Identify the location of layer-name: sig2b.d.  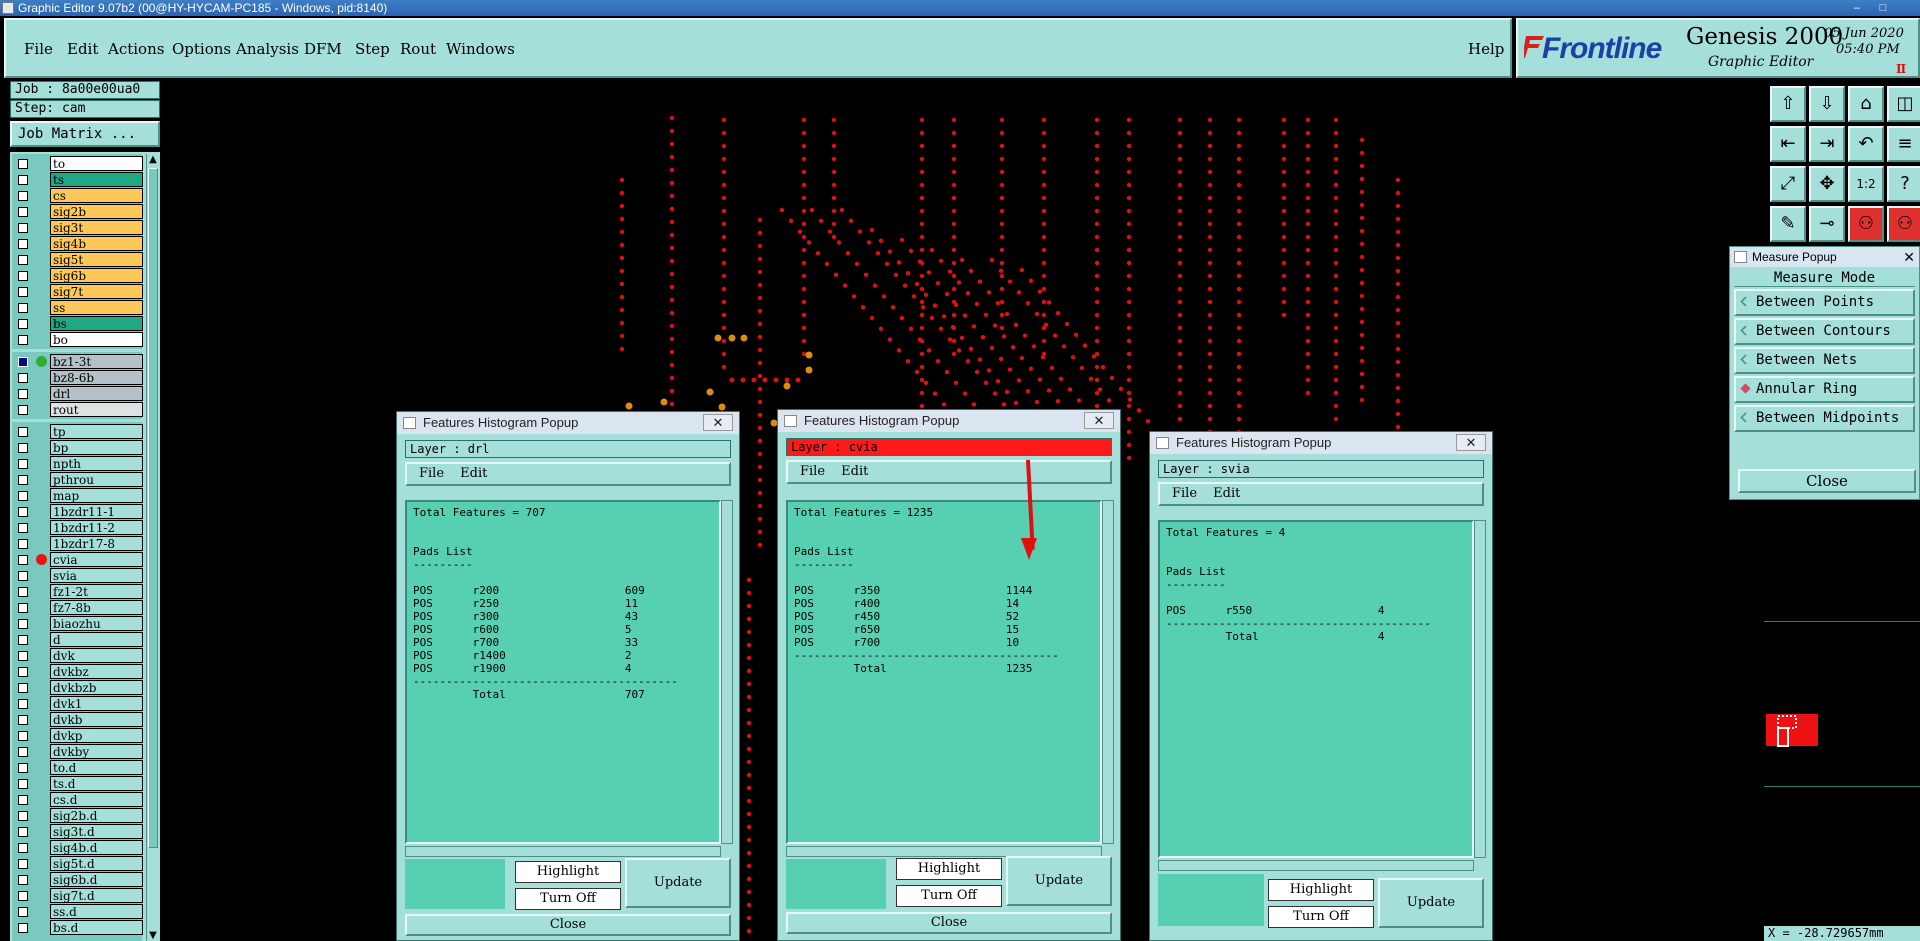
(96, 815).